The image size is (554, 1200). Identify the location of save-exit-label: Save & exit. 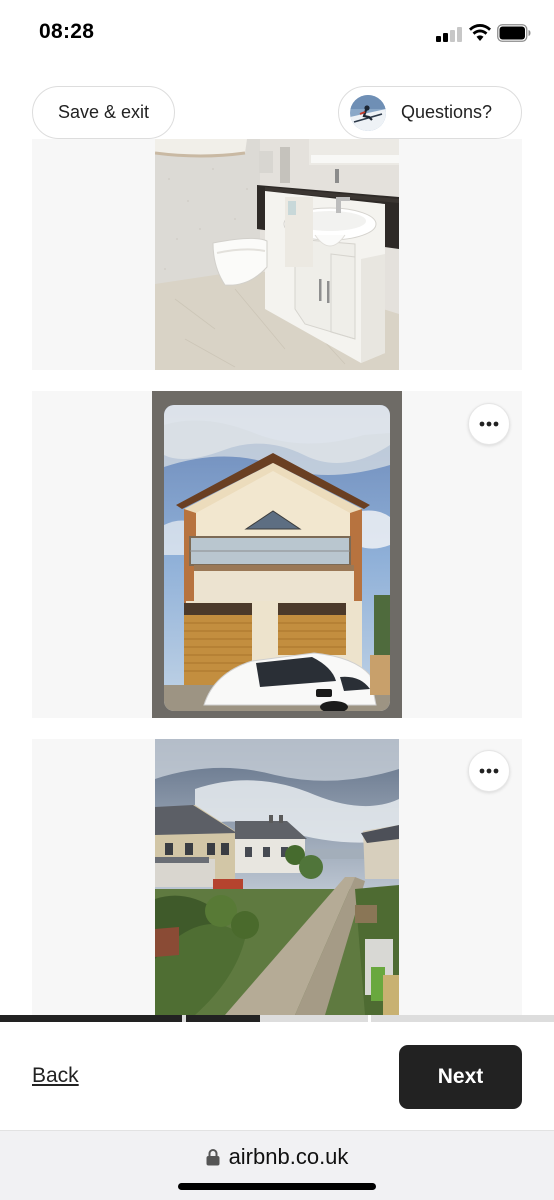
(103, 112).